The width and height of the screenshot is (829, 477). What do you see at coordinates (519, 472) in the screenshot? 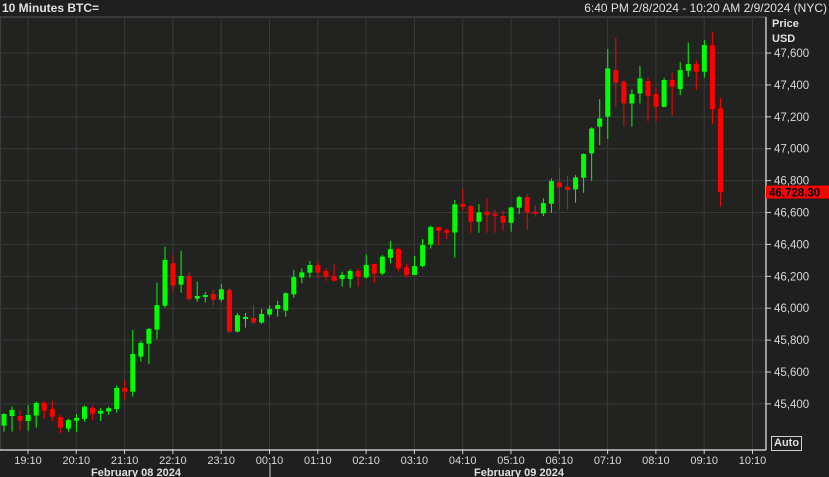
I see `date-label-feb-09: February 09 2024` at bounding box center [519, 472].